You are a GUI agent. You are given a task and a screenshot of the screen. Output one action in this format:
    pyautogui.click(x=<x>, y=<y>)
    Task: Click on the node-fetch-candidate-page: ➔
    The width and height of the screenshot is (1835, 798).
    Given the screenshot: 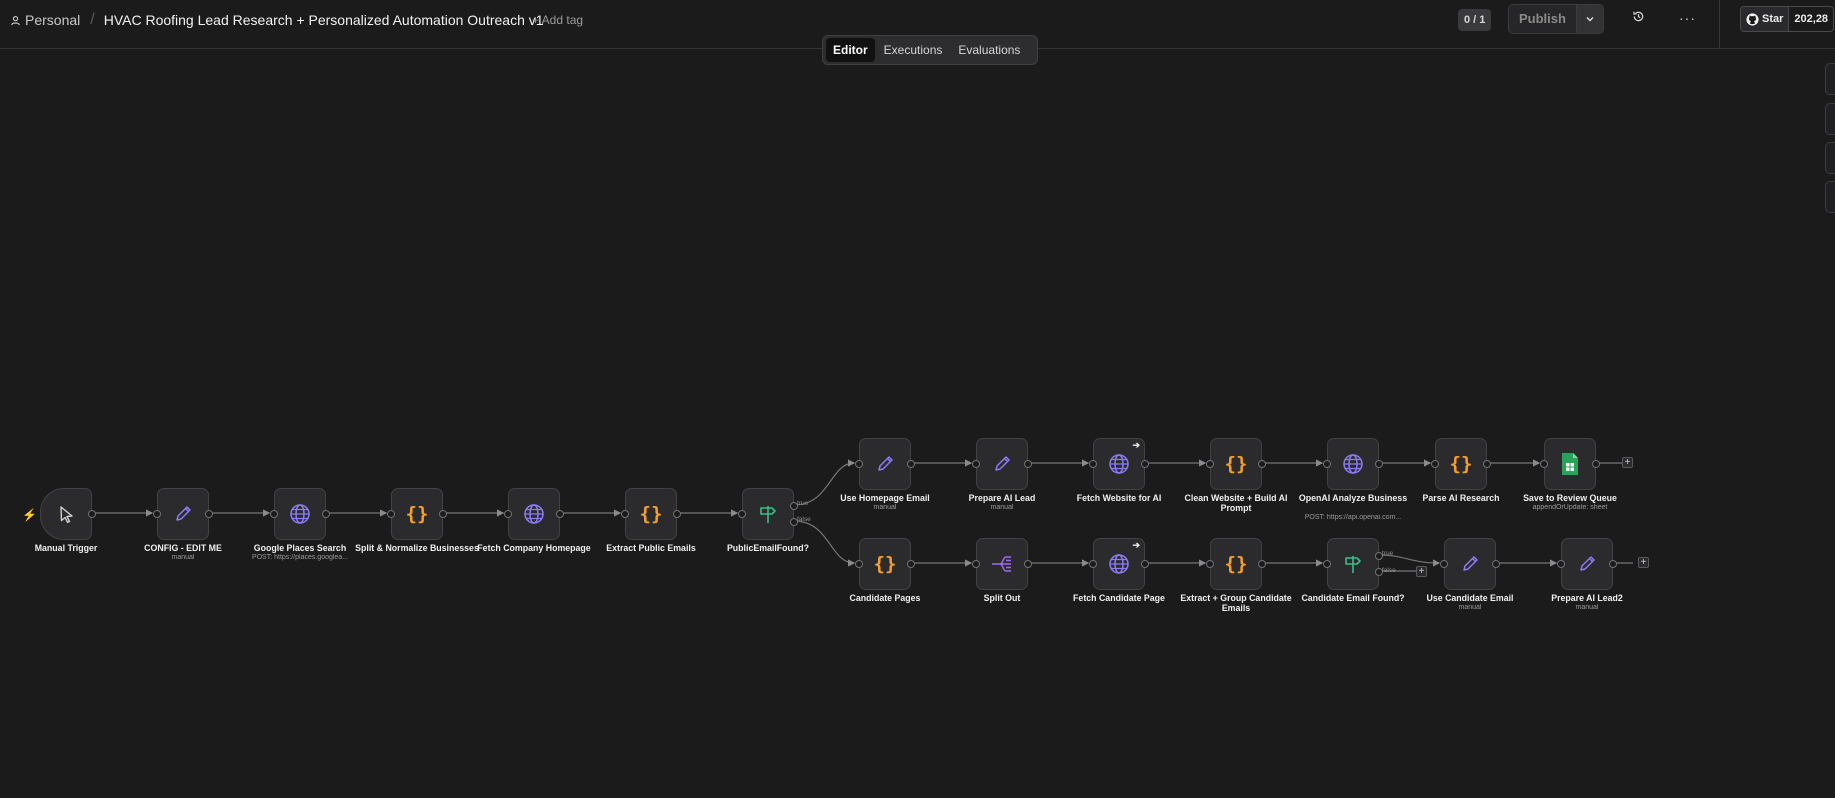 What is the action you would take?
    pyautogui.click(x=1119, y=564)
    